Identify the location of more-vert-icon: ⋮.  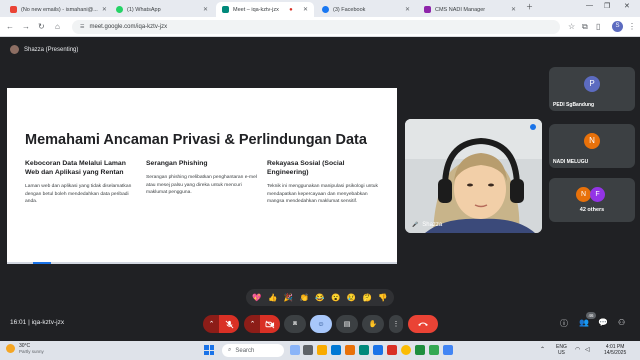
(396, 324).